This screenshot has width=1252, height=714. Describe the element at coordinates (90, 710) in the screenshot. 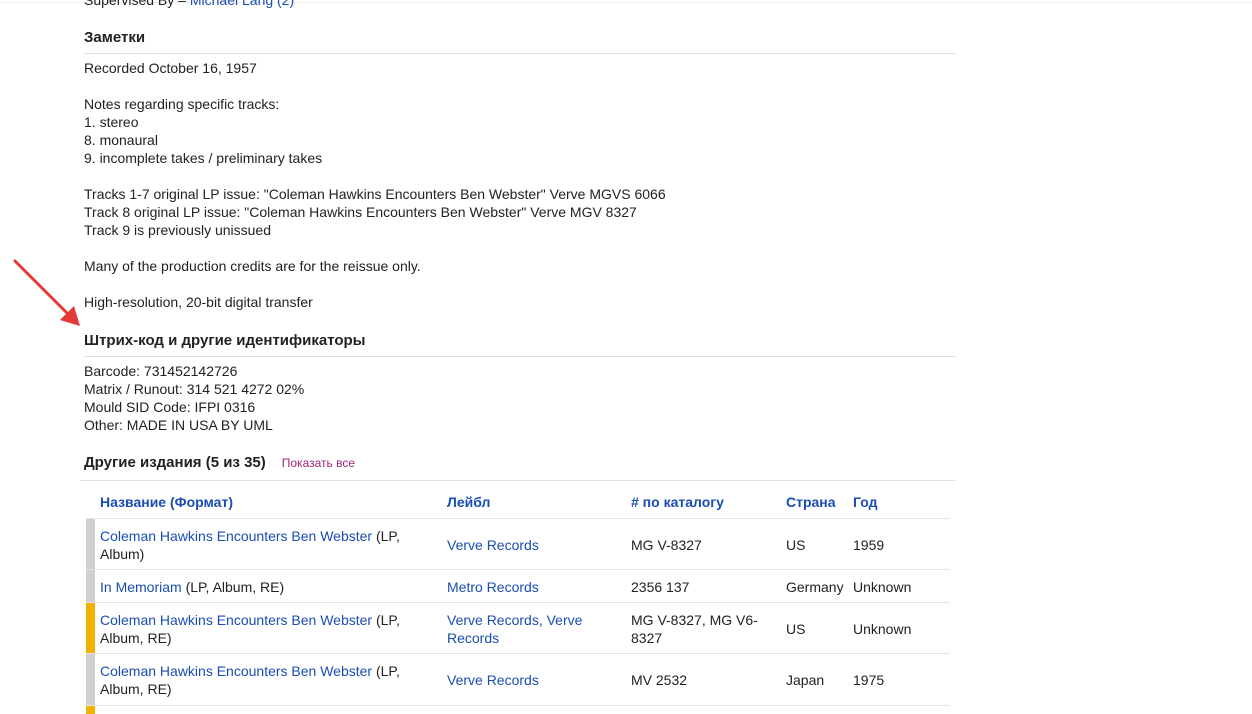

I see `next-row-status-bar` at that location.